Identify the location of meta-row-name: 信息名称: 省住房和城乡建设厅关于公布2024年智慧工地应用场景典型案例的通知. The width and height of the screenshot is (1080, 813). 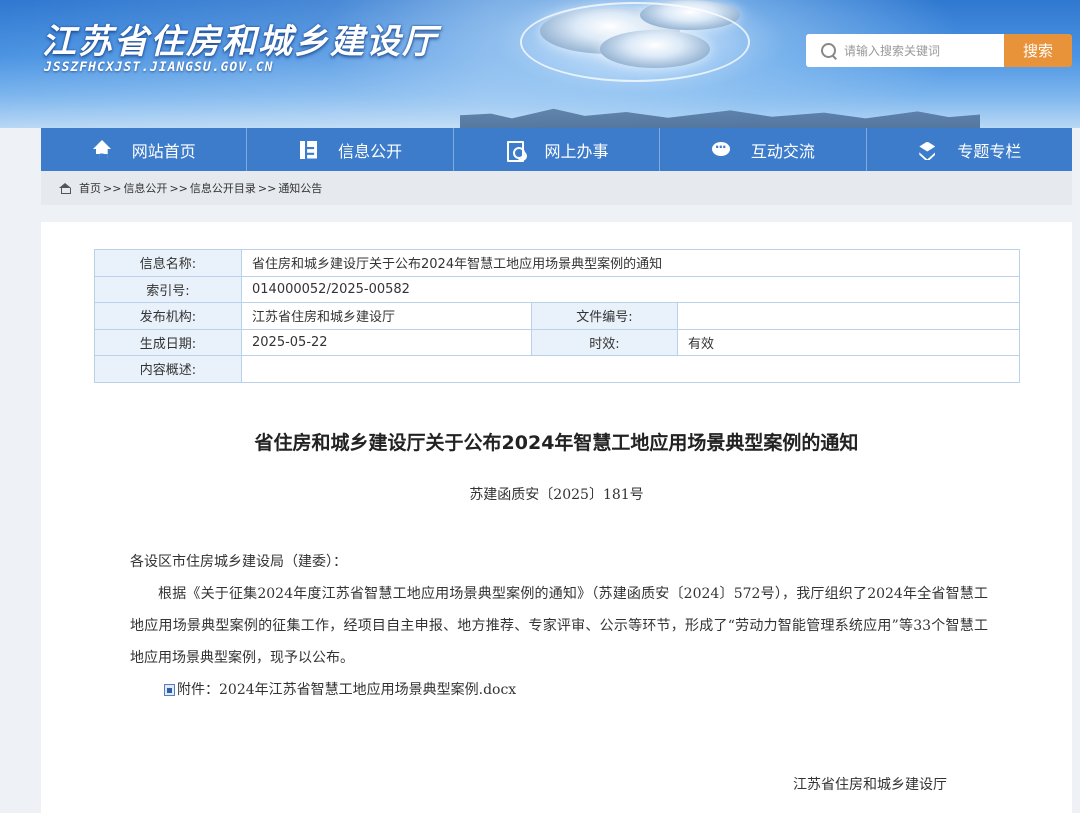
(557, 263).